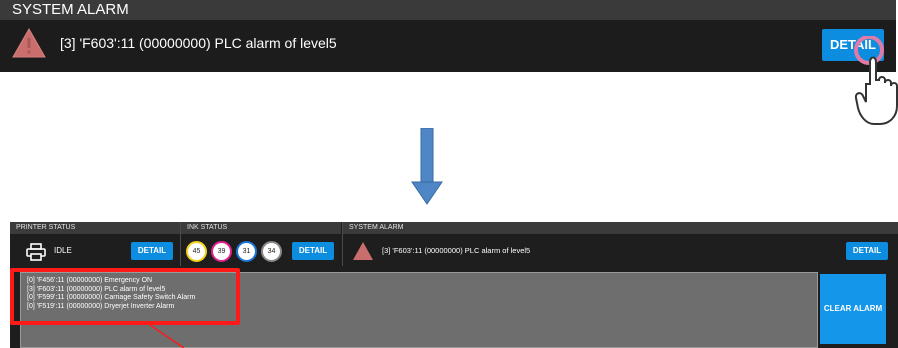 The image size is (898, 348). I want to click on ink-value-cyan: 31, so click(246, 251).